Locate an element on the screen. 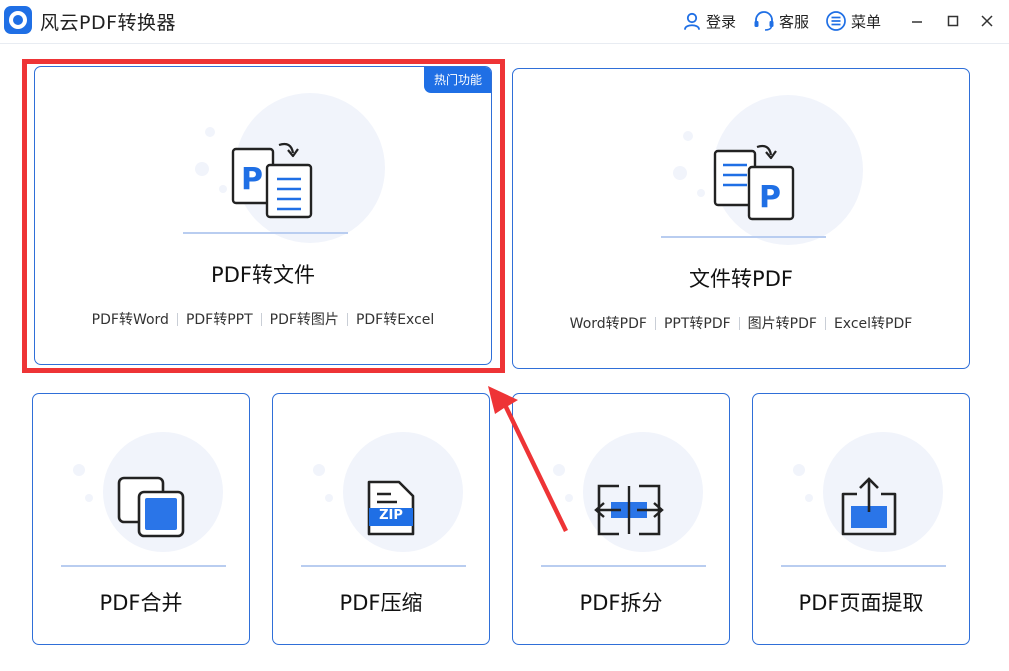  link-excel-to-pdf: Excel转PDF is located at coordinates (873, 323).